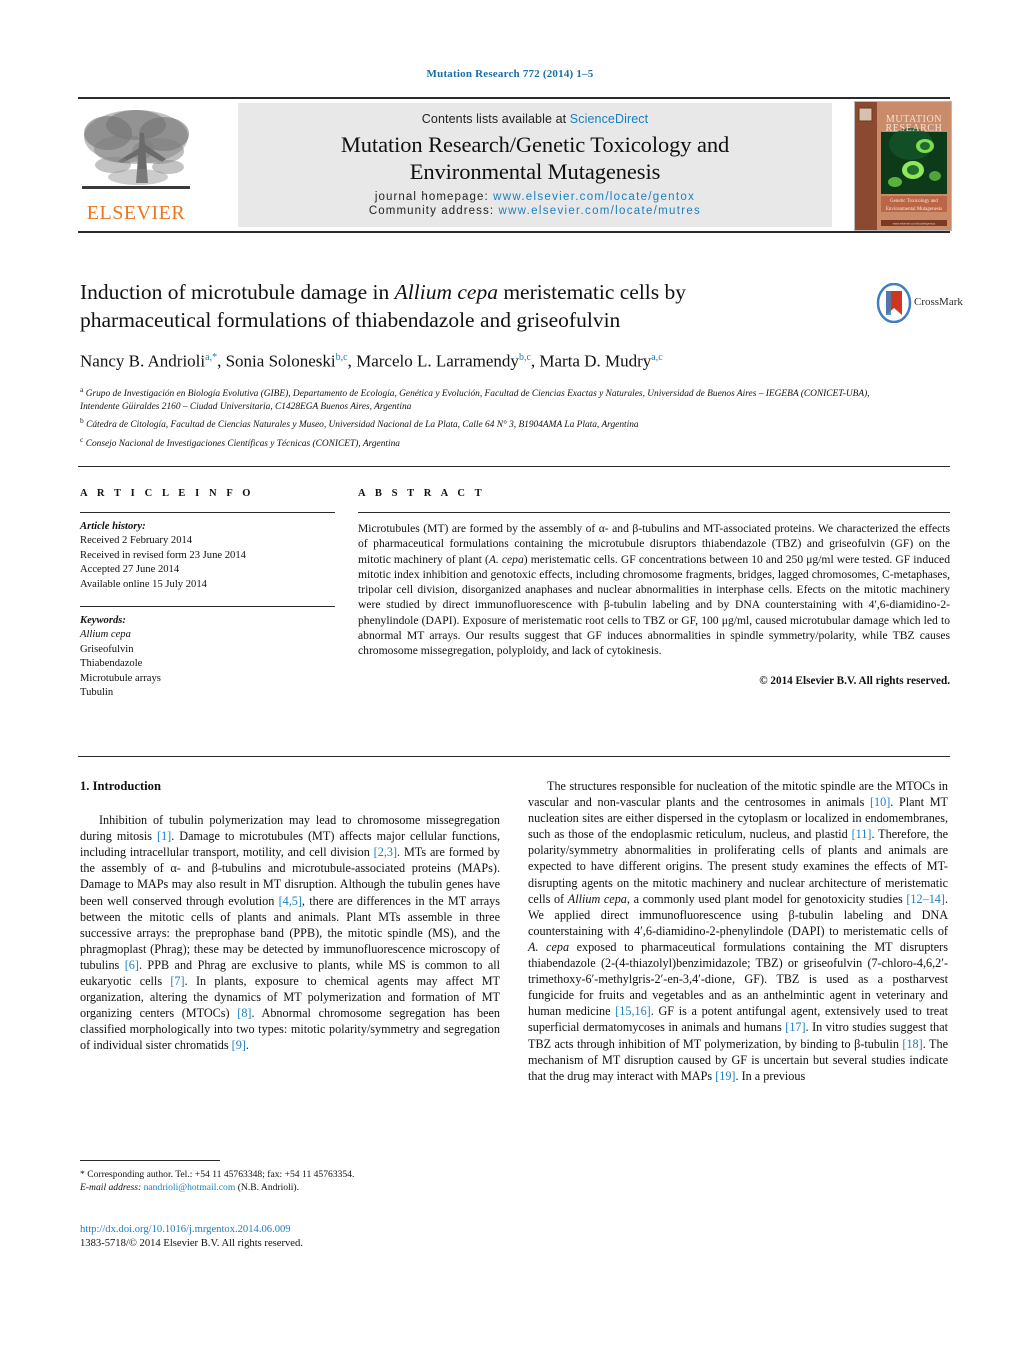 Image resolution: width=1020 pixels, height=1351 pixels. What do you see at coordinates (594, 197) in the screenshot?
I see `homepage-url-link: www.elsevier.com/locate/gentox` at bounding box center [594, 197].